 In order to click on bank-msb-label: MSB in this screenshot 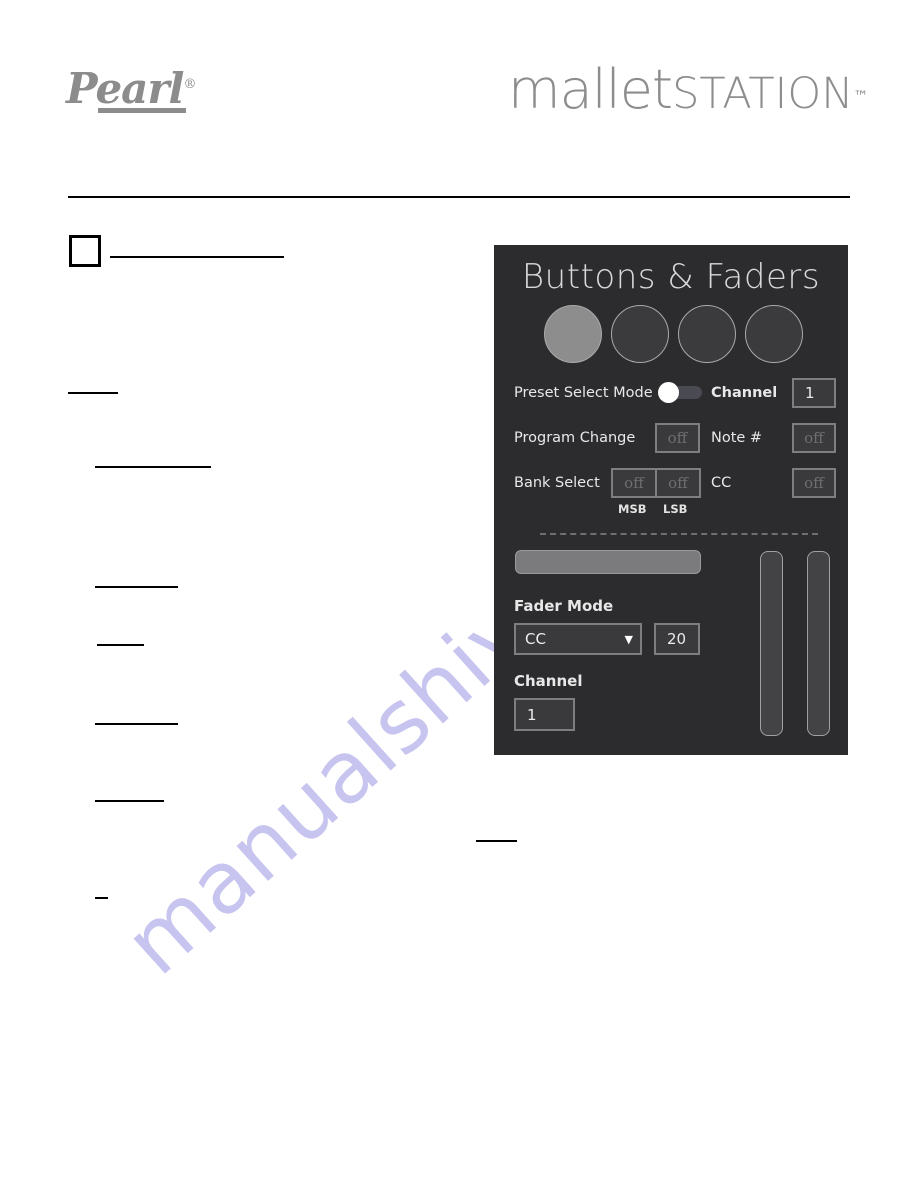, I will do `click(632, 509)`.